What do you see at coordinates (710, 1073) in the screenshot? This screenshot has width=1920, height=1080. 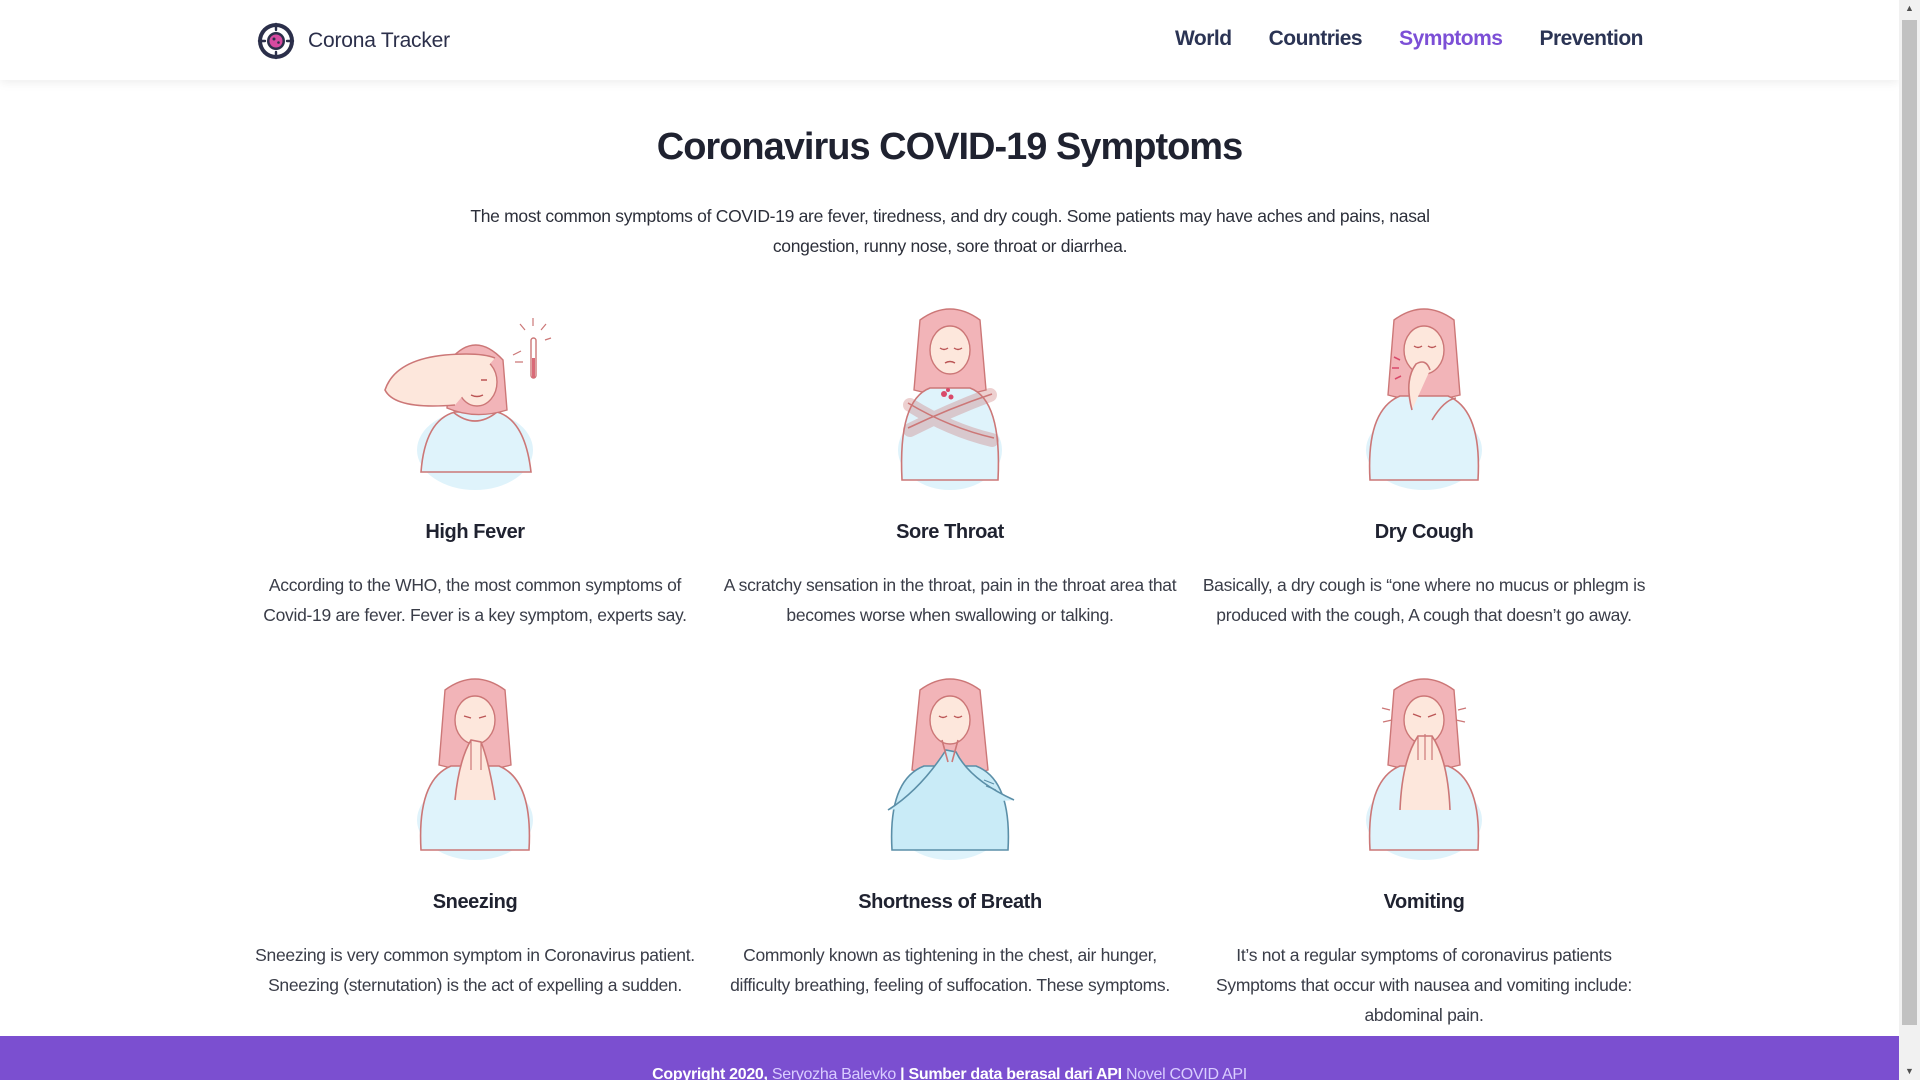 I see `footer-copyright: Copyright 2020,` at bounding box center [710, 1073].